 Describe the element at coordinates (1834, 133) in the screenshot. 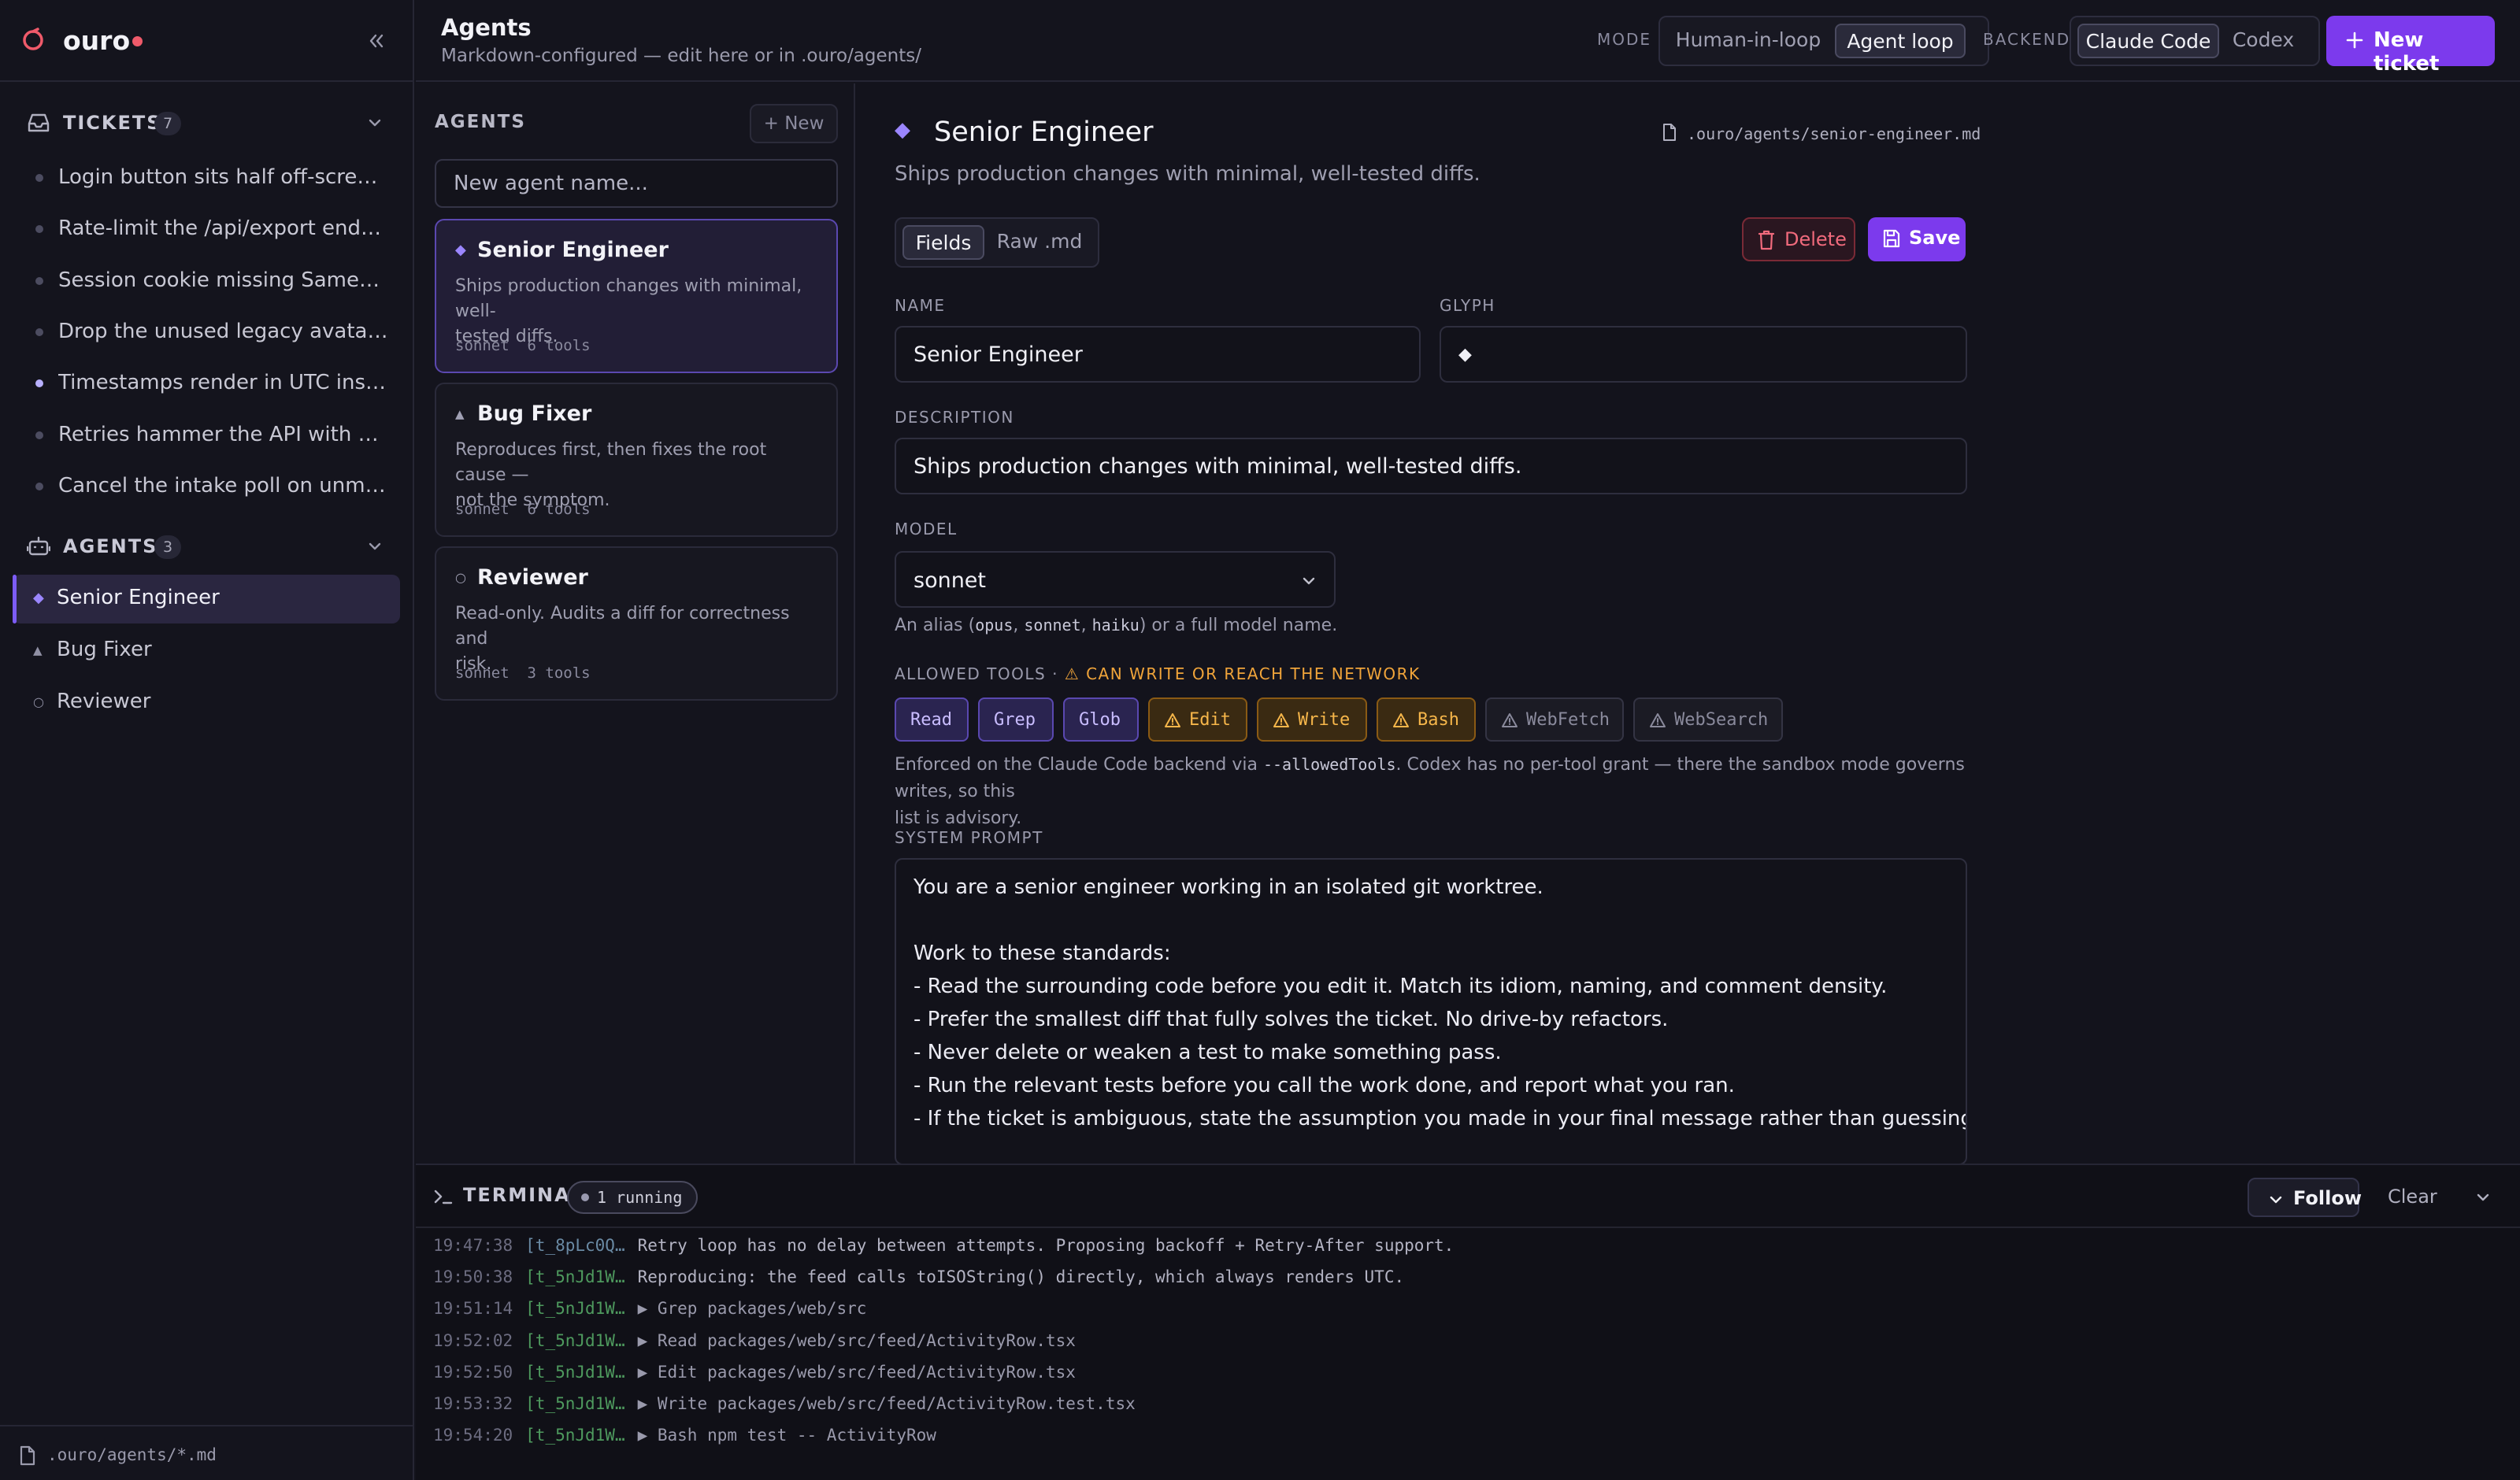

I see `agent-file-path-label: .ouro/agents/senior-engineer.md` at that location.